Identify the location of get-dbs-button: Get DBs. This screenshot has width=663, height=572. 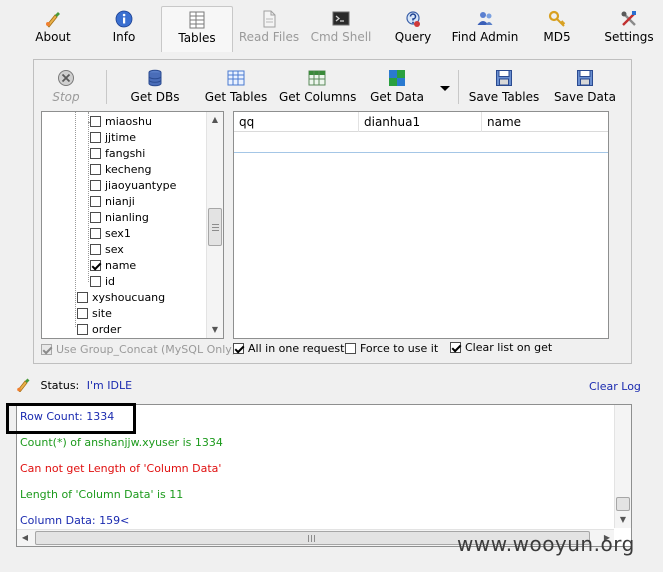
(155, 86).